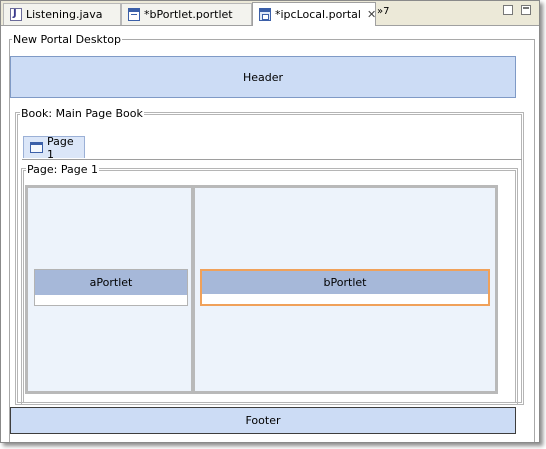 The height and width of the screenshot is (449, 546). I want to click on tab-bportlet-portlet: *bPortlet.portlet, so click(186, 14).